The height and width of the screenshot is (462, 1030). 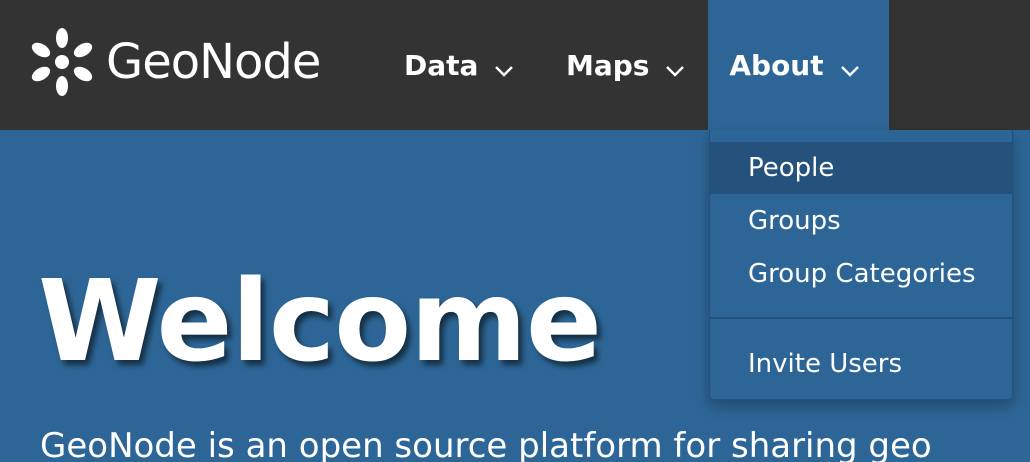 I want to click on dropdown-item-people: People, so click(x=861, y=168).